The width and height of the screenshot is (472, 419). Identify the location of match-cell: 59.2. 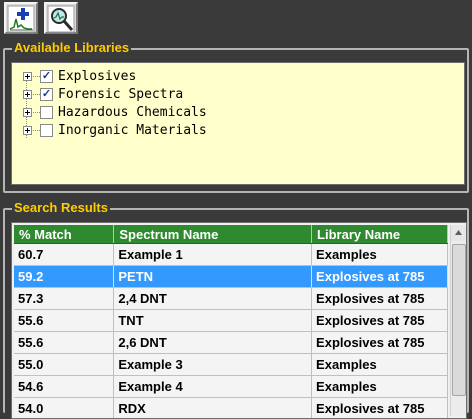
(64, 277).